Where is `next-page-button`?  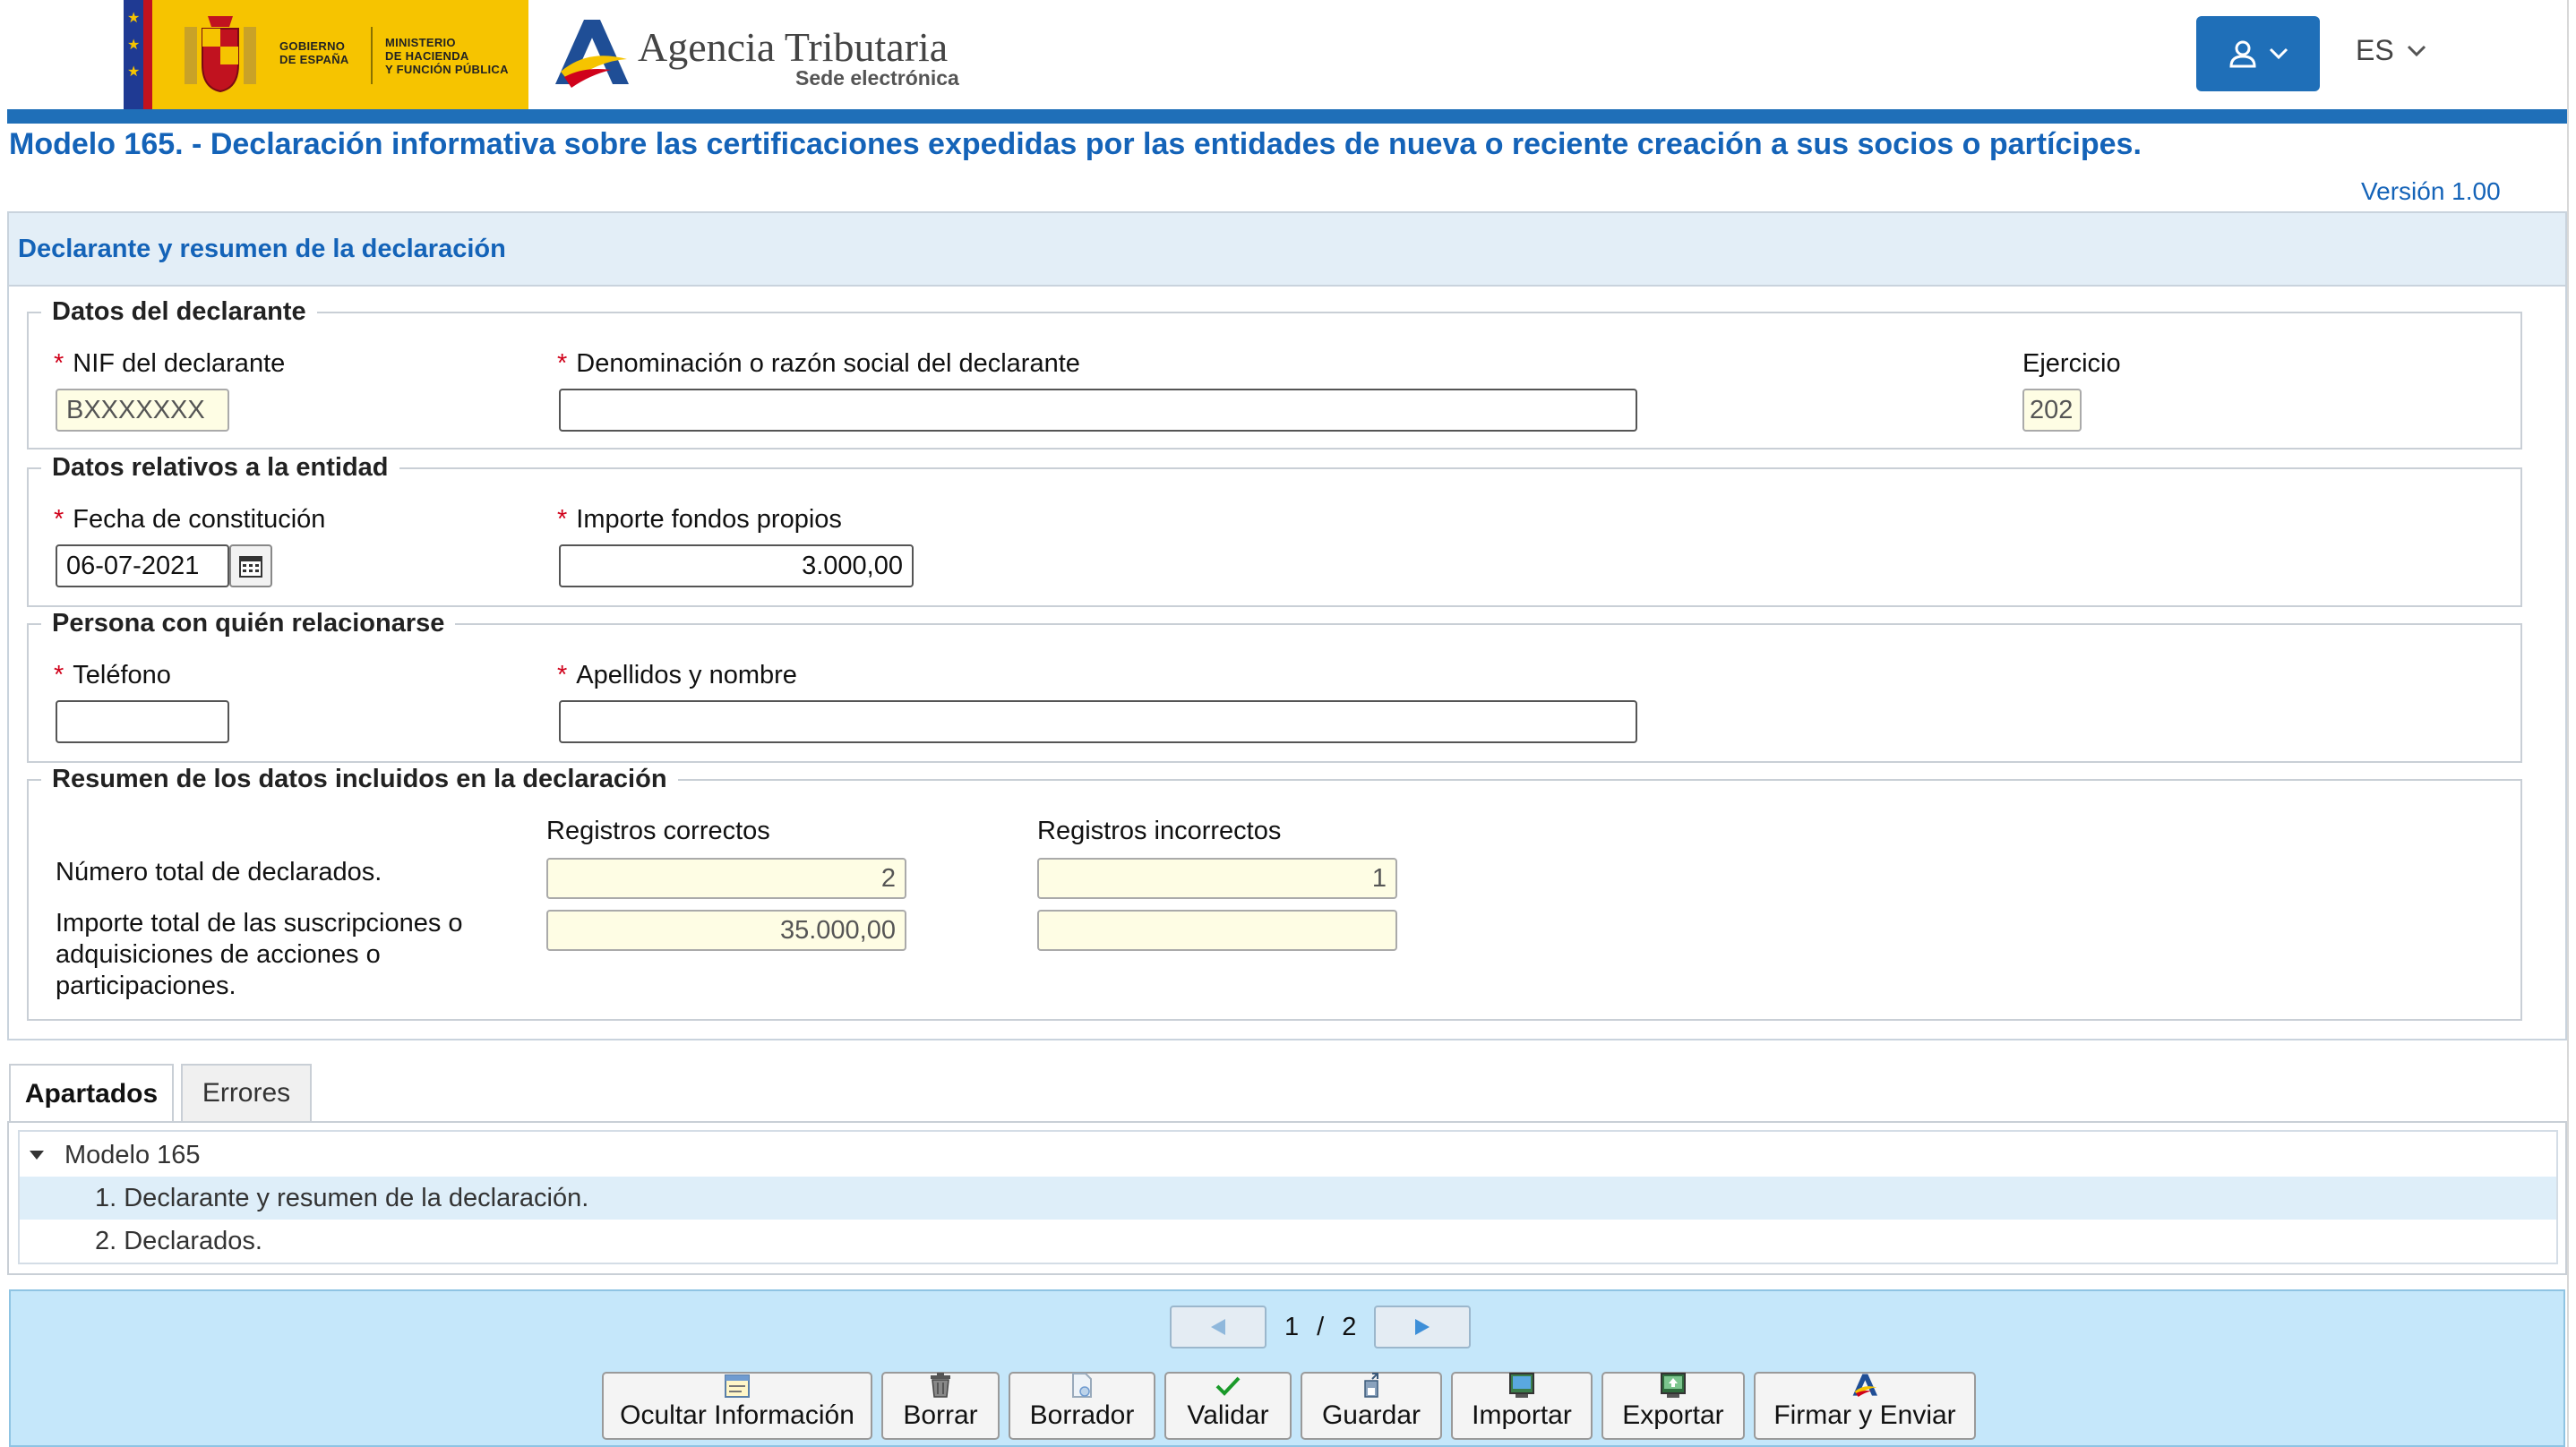
next-page-button is located at coordinates (1423, 1327).